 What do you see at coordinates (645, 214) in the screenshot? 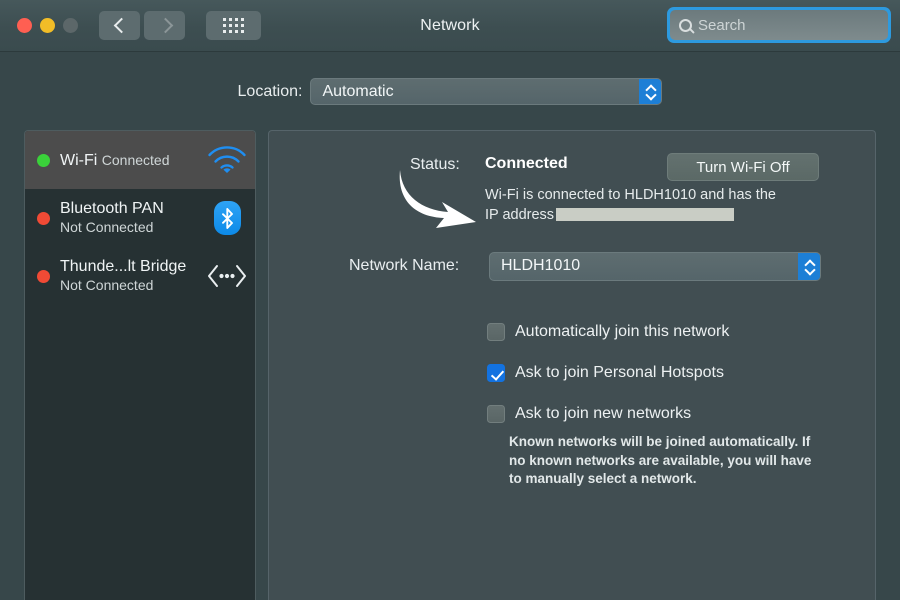
I see `ip-address-redaction-bar` at bounding box center [645, 214].